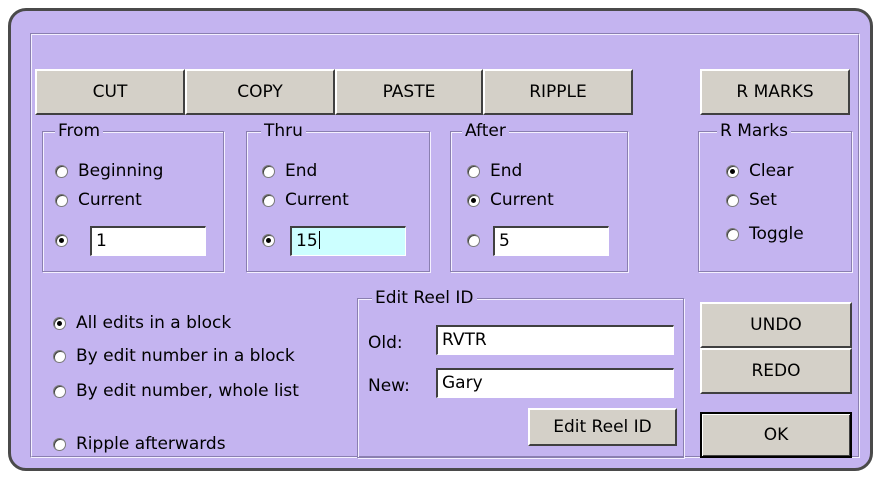  I want to click on thru-end-radio, so click(268, 171).